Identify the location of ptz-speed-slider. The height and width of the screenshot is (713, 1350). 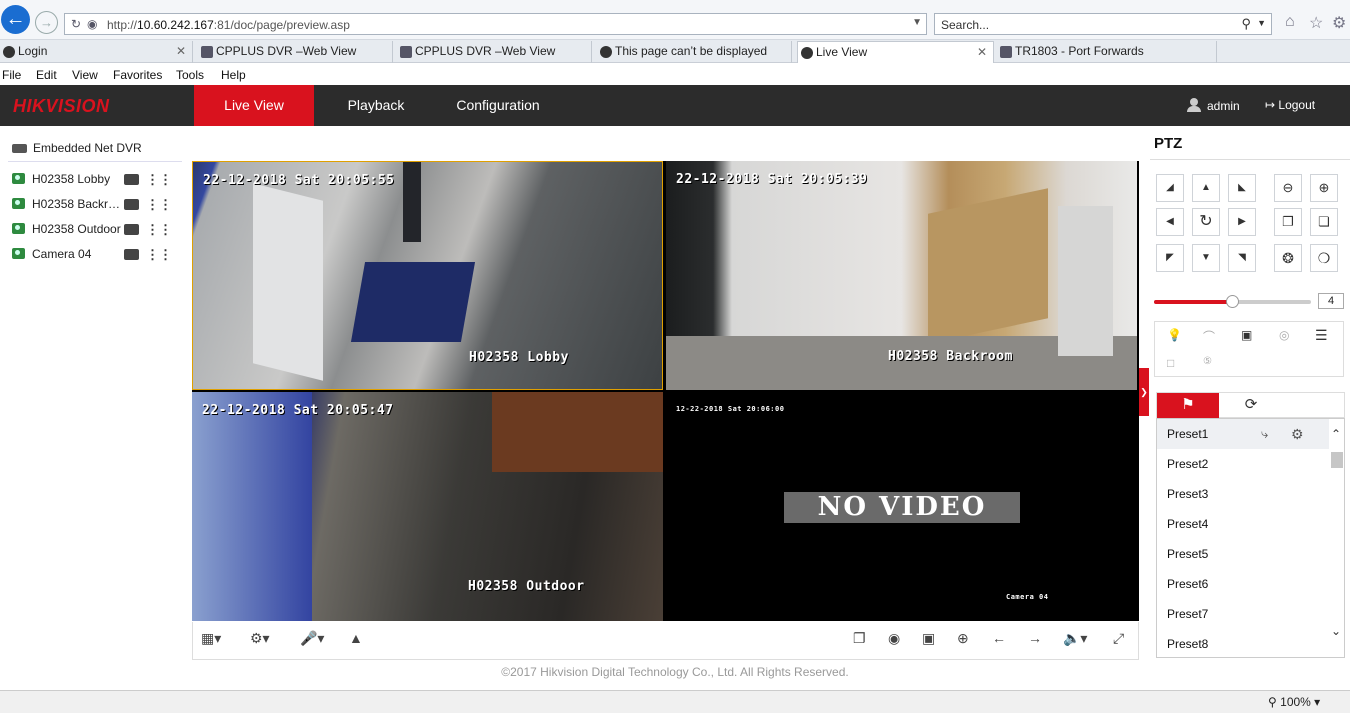
(1232, 301).